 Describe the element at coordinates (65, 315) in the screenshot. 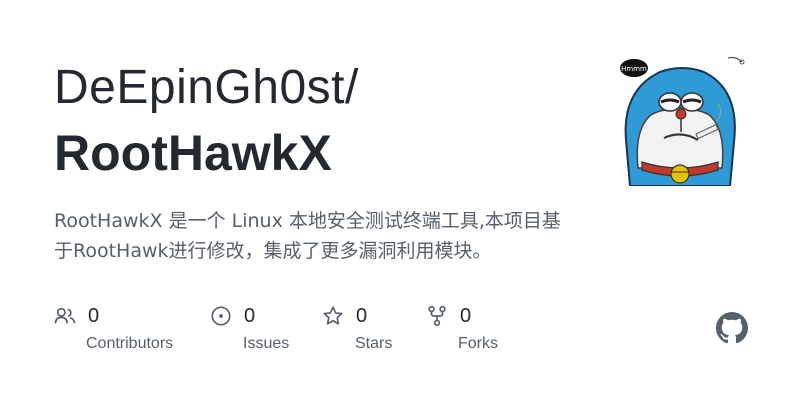

I see `people-icon` at that location.